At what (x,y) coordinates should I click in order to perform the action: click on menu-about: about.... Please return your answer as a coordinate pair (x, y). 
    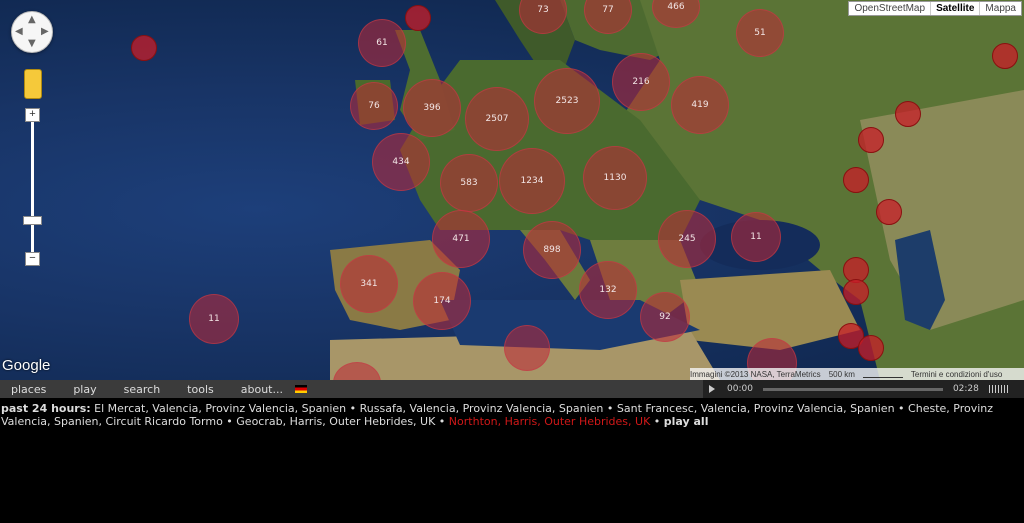
    Looking at the image, I should click on (264, 389).